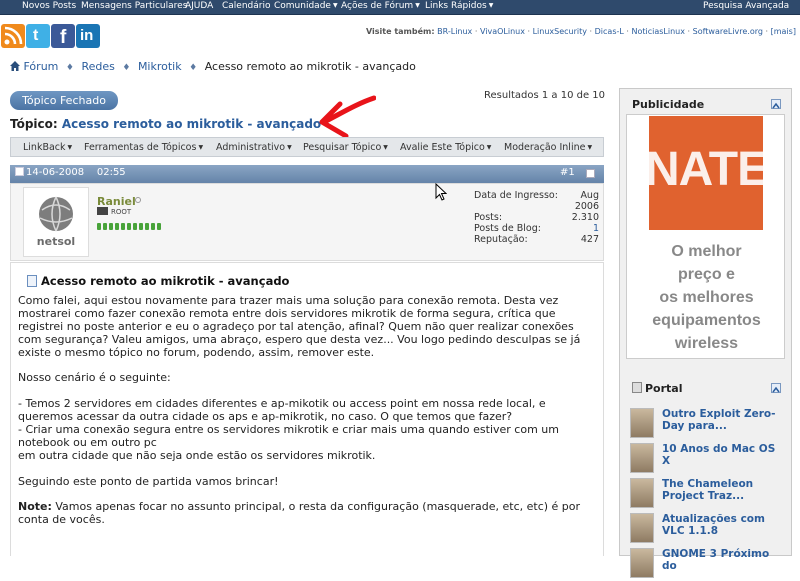 This screenshot has height=581, width=800. What do you see at coordinates (722, 455) in the screenshot?
I see `news-title: 10 Anos do Mac OS X` at bounding box center [722, 455].